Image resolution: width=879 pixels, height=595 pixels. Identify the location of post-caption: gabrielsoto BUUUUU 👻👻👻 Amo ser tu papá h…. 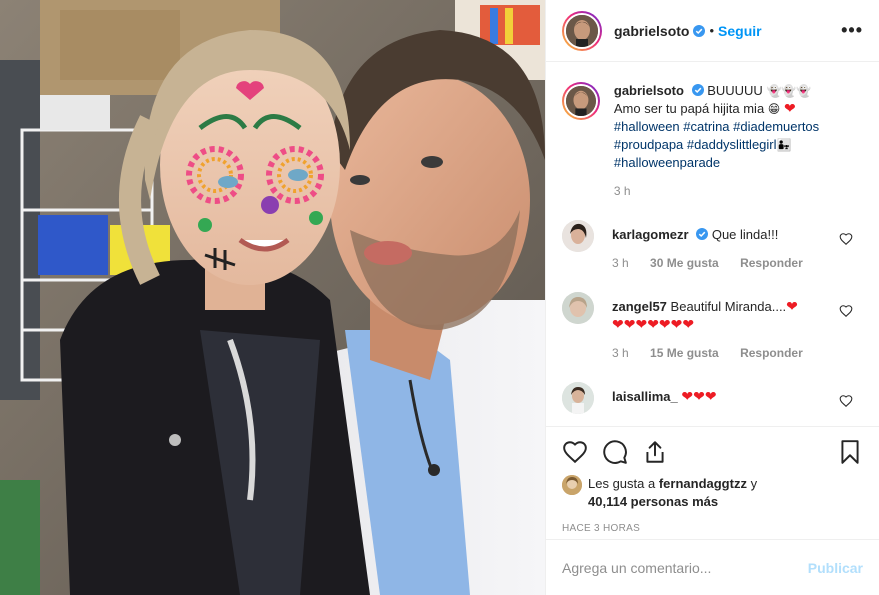
(712, 141).